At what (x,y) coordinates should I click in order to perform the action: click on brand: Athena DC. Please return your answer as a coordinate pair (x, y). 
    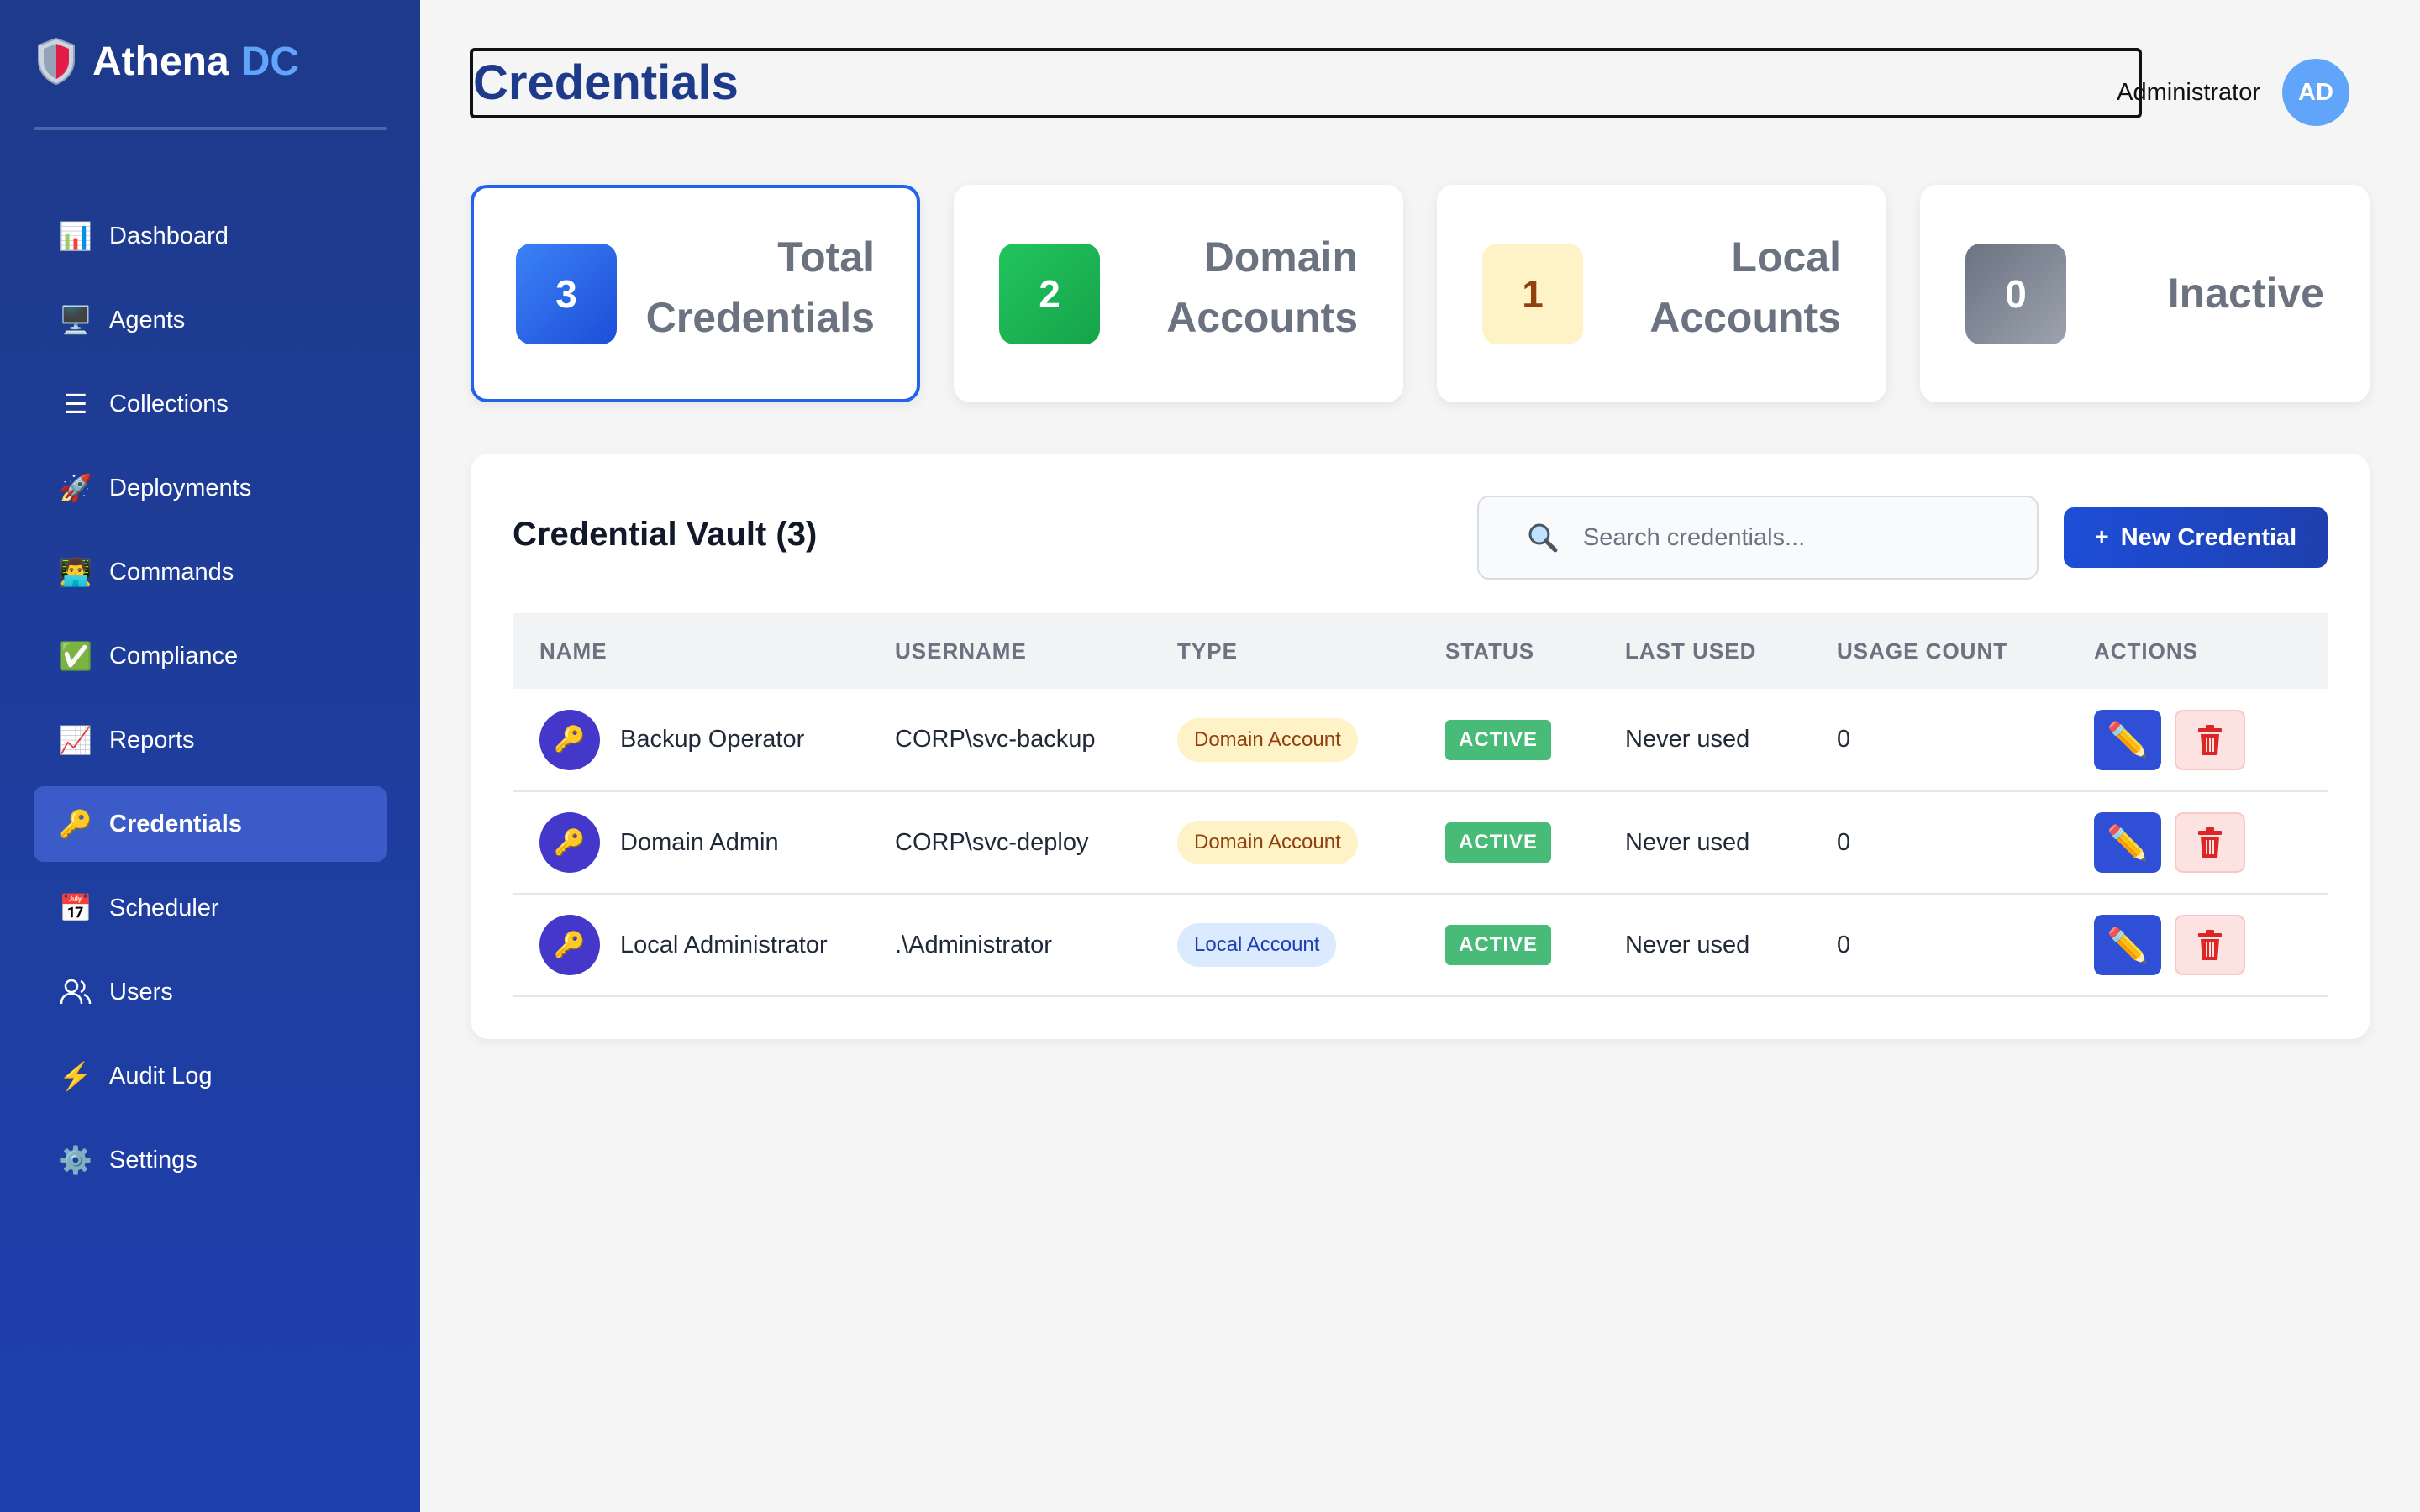
    Looking at the image, I should click on (167, 61).